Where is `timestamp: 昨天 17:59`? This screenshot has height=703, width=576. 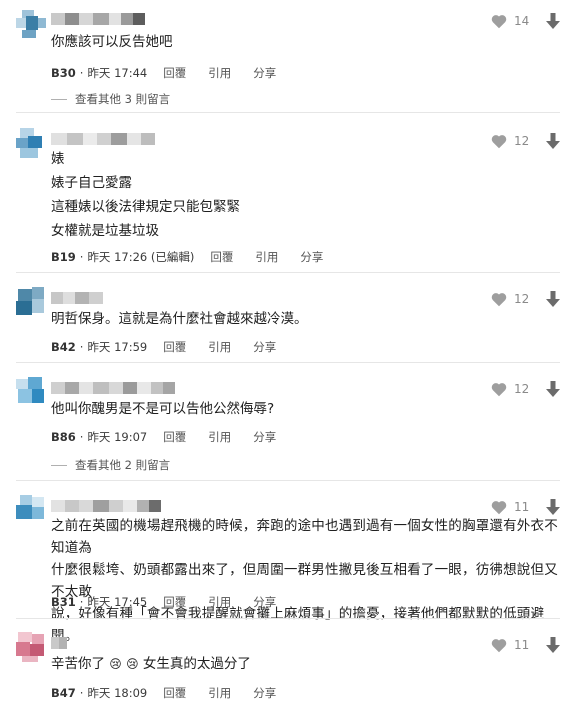
timestamp: 昨天 17:59 is located at coordinates (117, 347).